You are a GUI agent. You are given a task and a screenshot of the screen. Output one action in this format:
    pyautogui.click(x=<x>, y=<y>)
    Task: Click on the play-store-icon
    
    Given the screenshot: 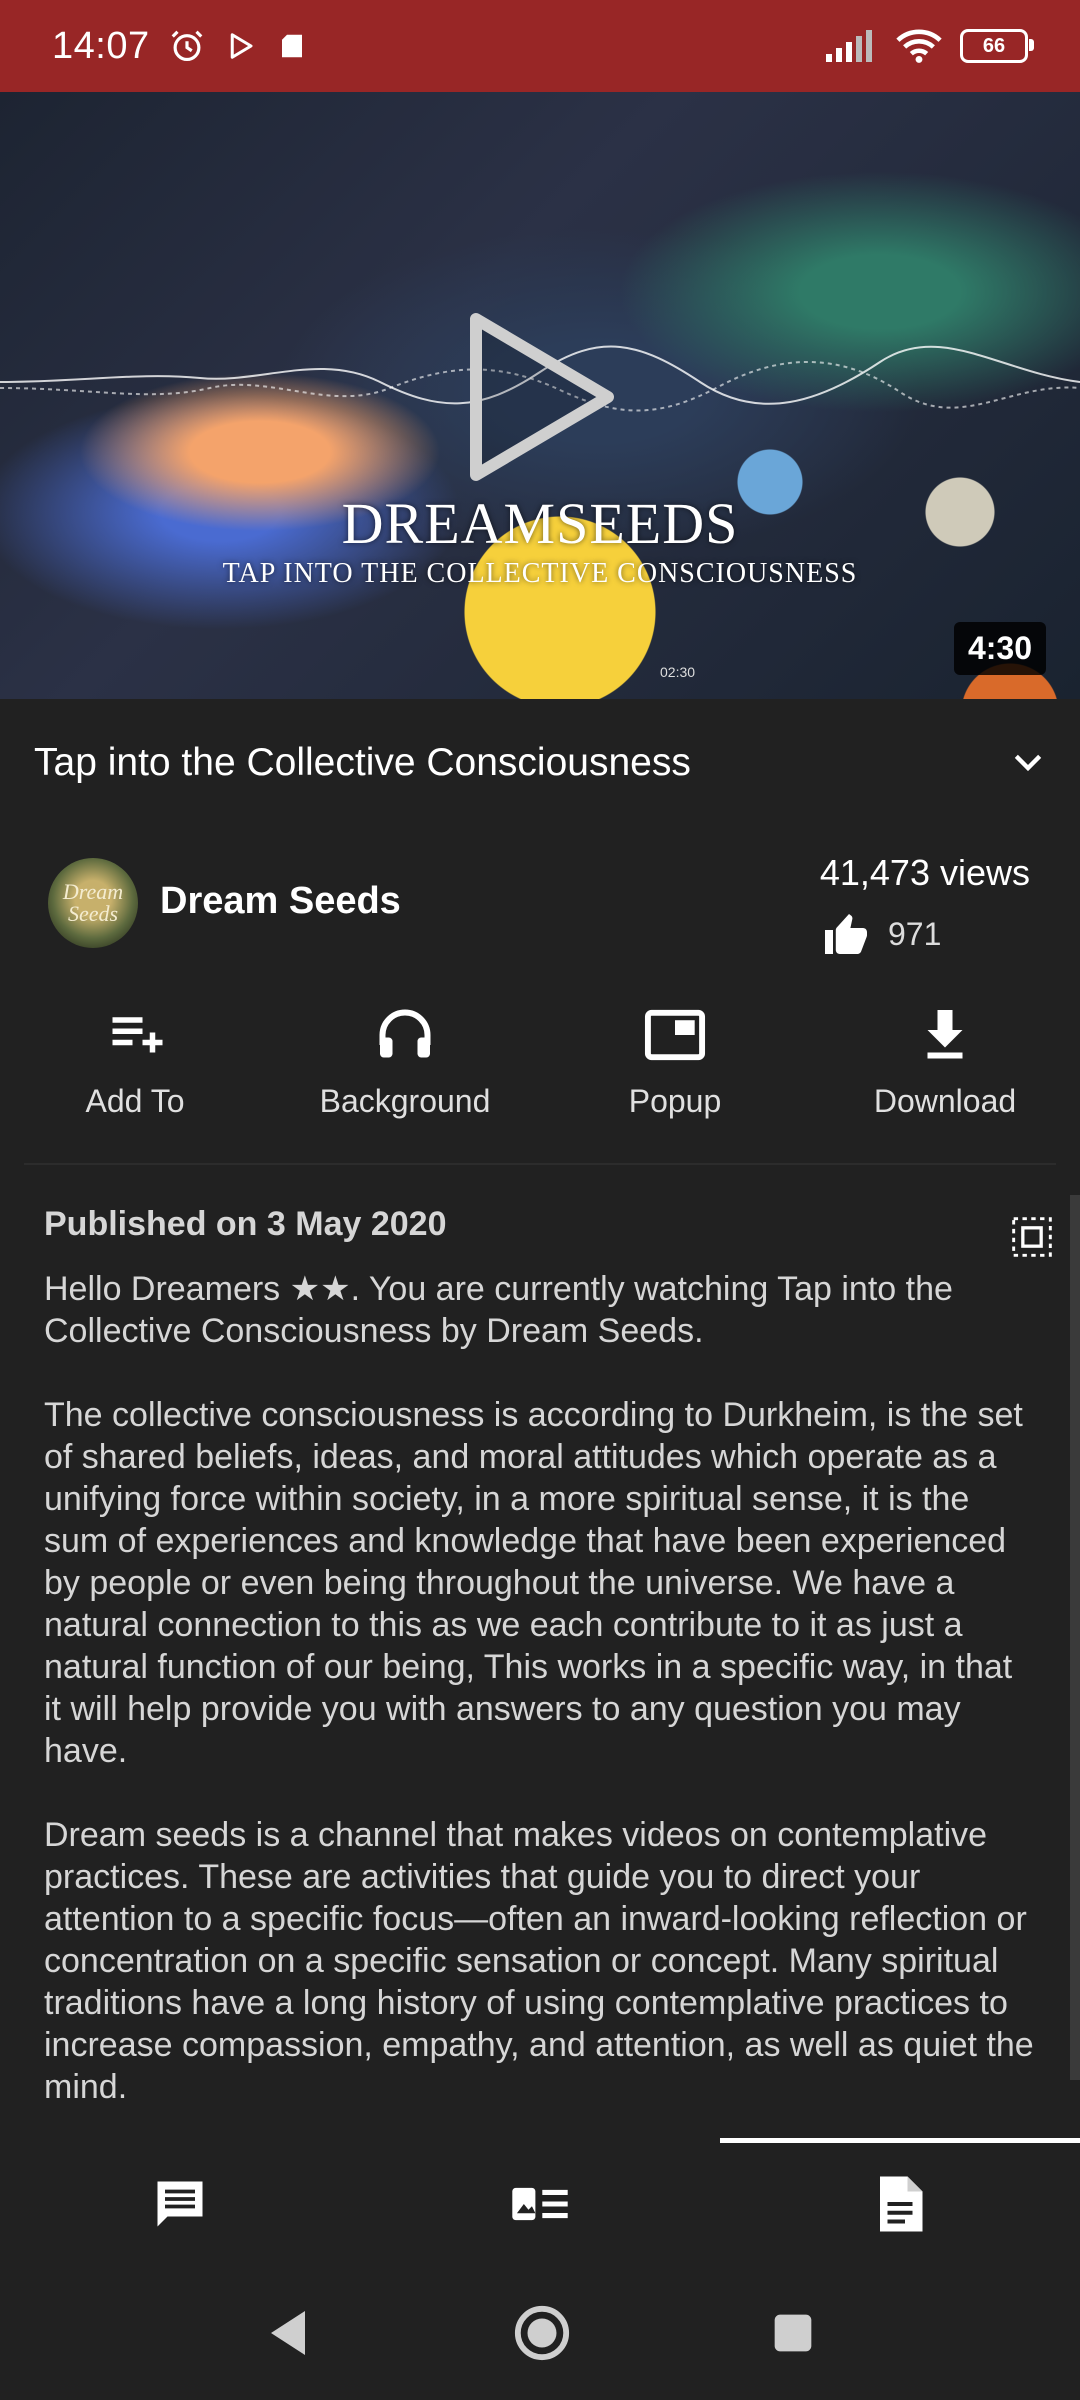 What is the action you would take?
    pyautogui.click(x=241, y=46)
    